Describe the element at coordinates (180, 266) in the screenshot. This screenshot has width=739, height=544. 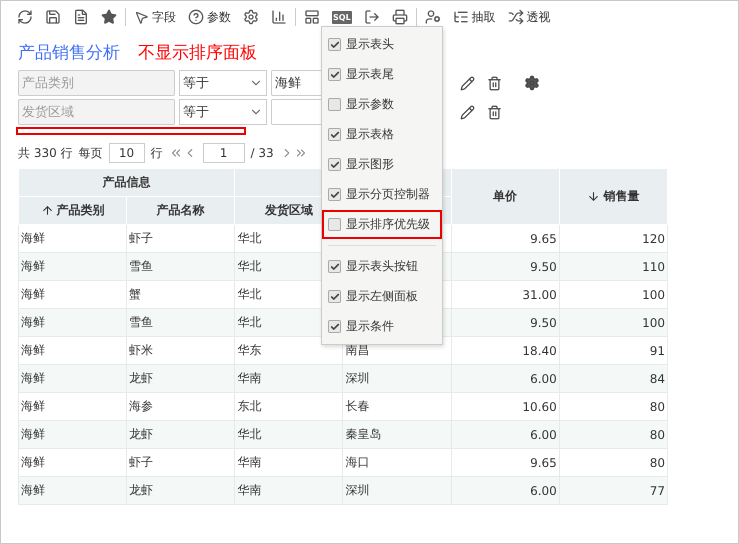
I see `table-cell: 雪鱼` at that location.